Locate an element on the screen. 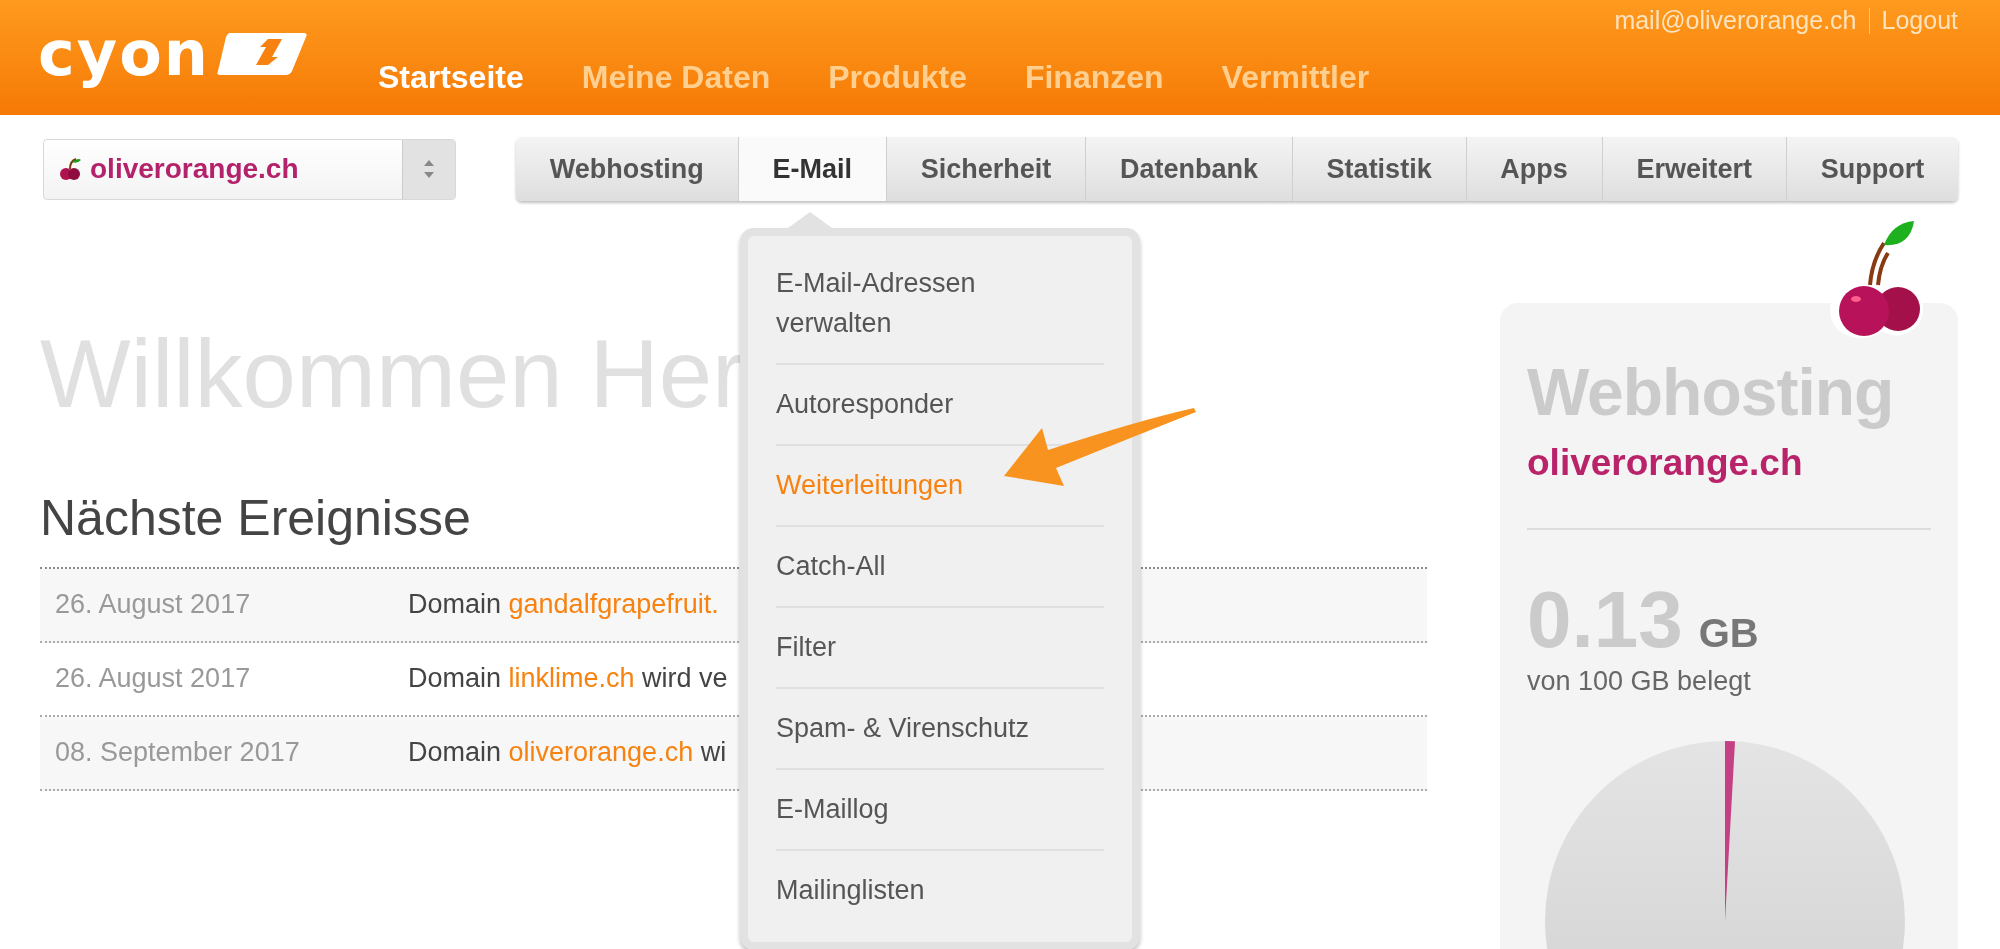 The height and width of the screenshot is (949, 2000). card-domain: oliverorange.ch is located at coordinates (1665, 463).